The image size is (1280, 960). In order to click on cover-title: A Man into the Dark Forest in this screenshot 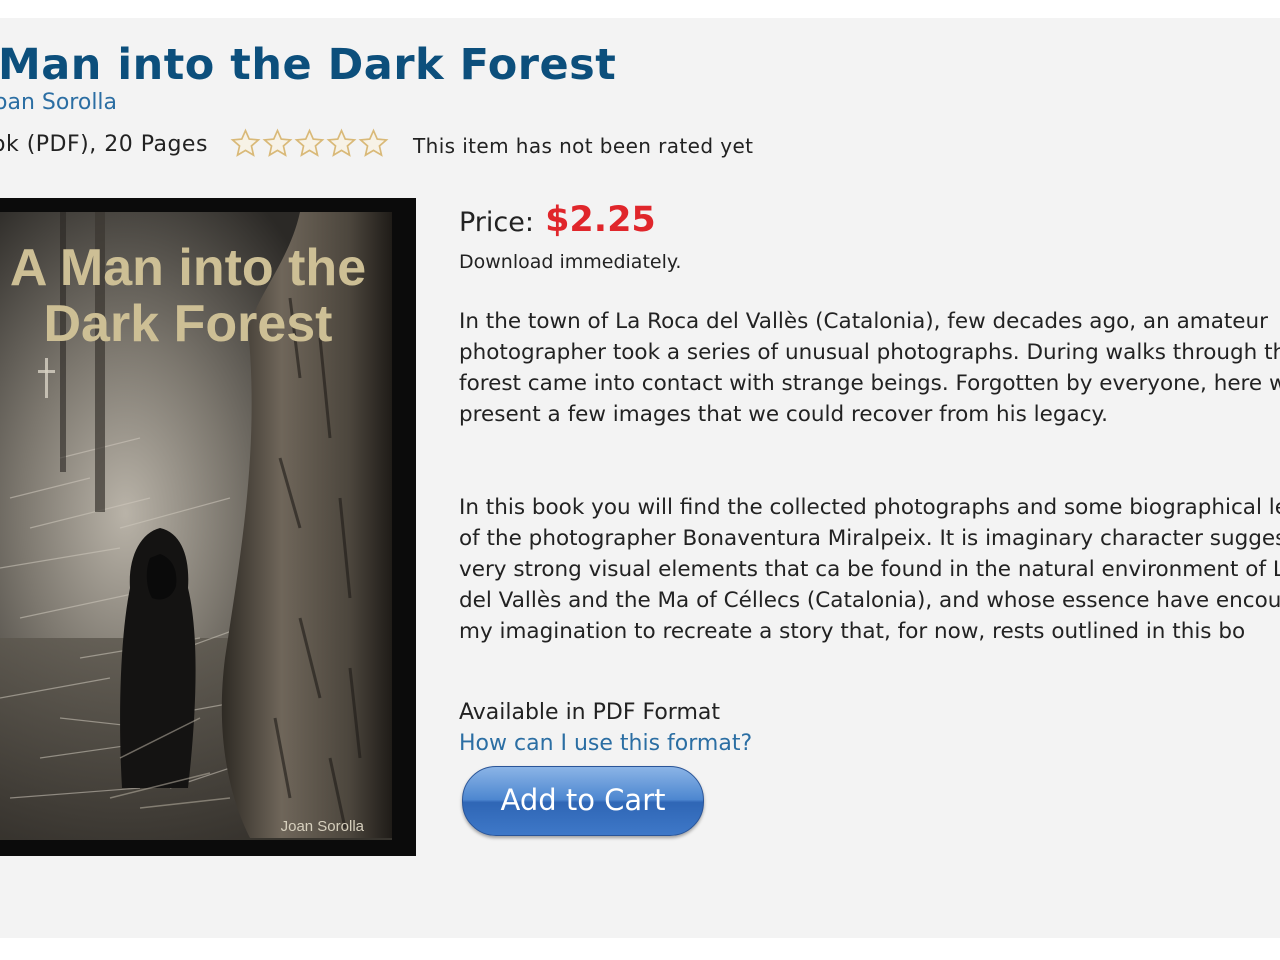, I will do `click(188, 296)`.